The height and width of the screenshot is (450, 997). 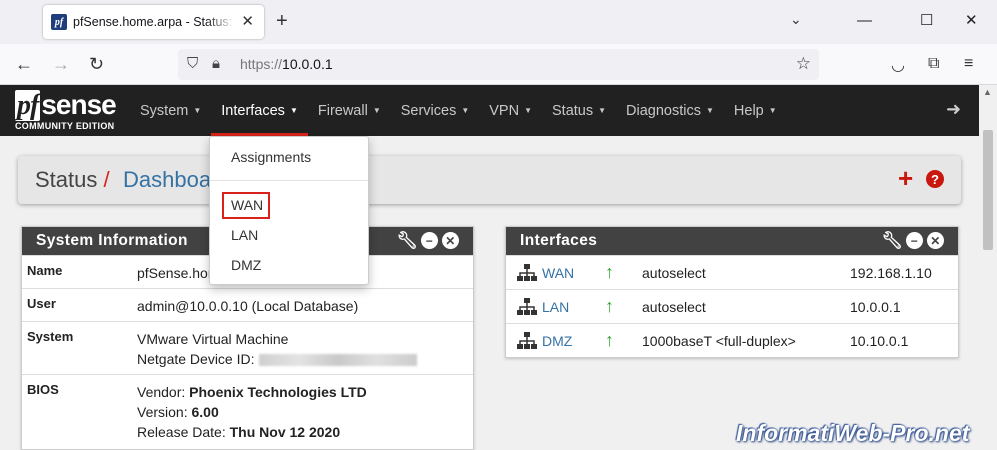 I want to click on table-row: LAN ↑ autoselect 10.0.0.1, so click(x=732, y=306).